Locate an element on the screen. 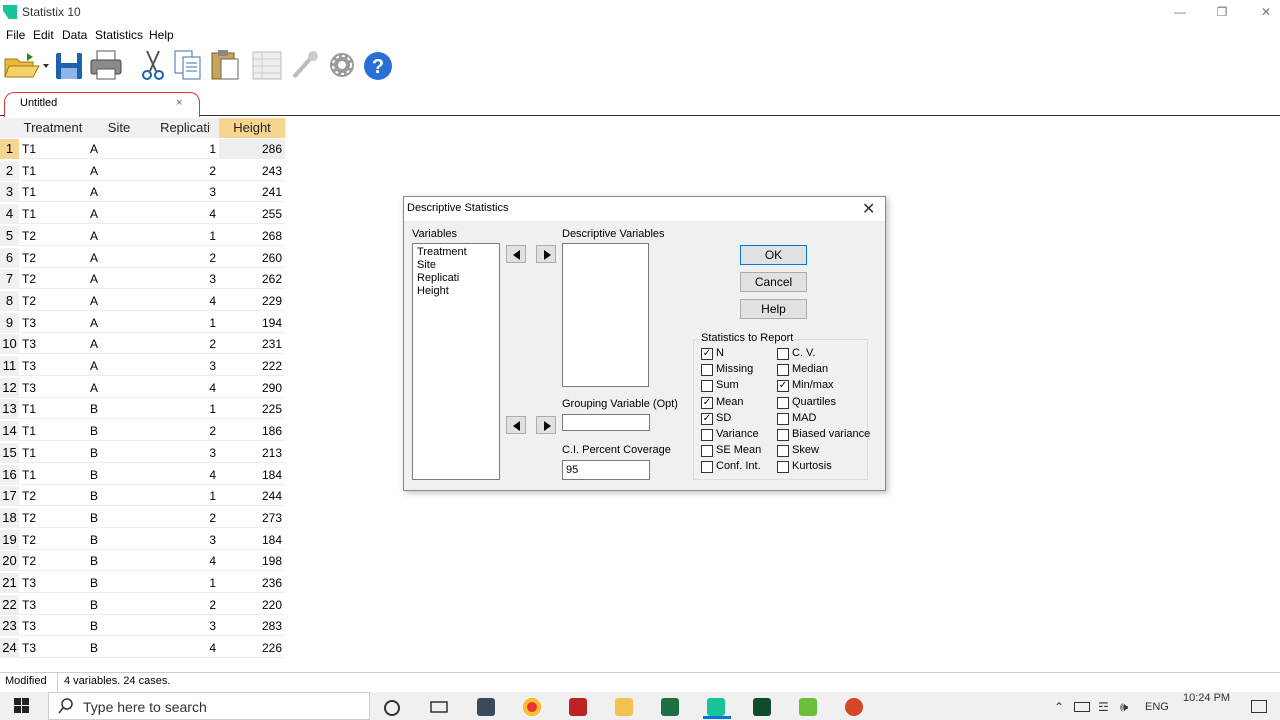 The image size is (1280, 720). wifi-icon: ☲ is located at coordinates (1103, 707).